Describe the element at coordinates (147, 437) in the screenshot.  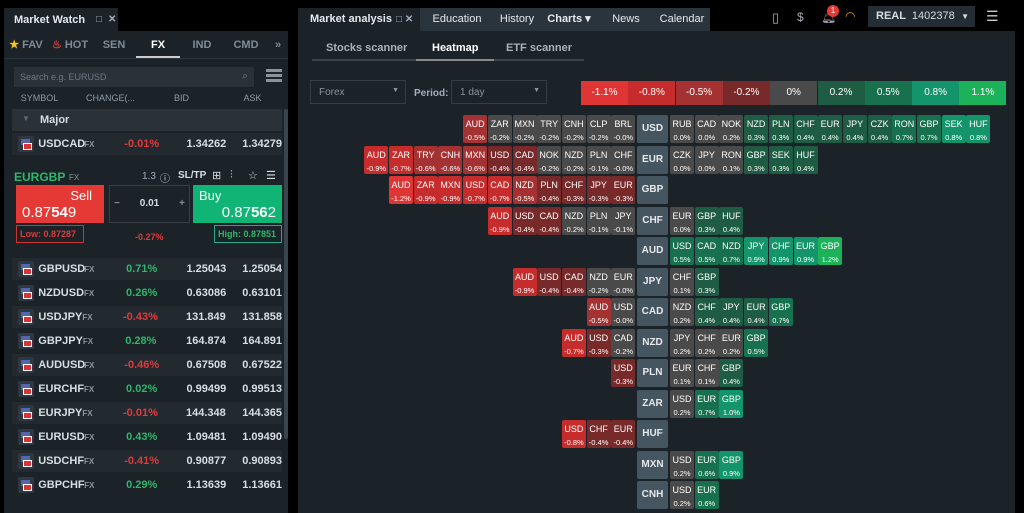
I see `symbol-row: EURUSD FX 0.43% 1.09481 1.09490` at that location.